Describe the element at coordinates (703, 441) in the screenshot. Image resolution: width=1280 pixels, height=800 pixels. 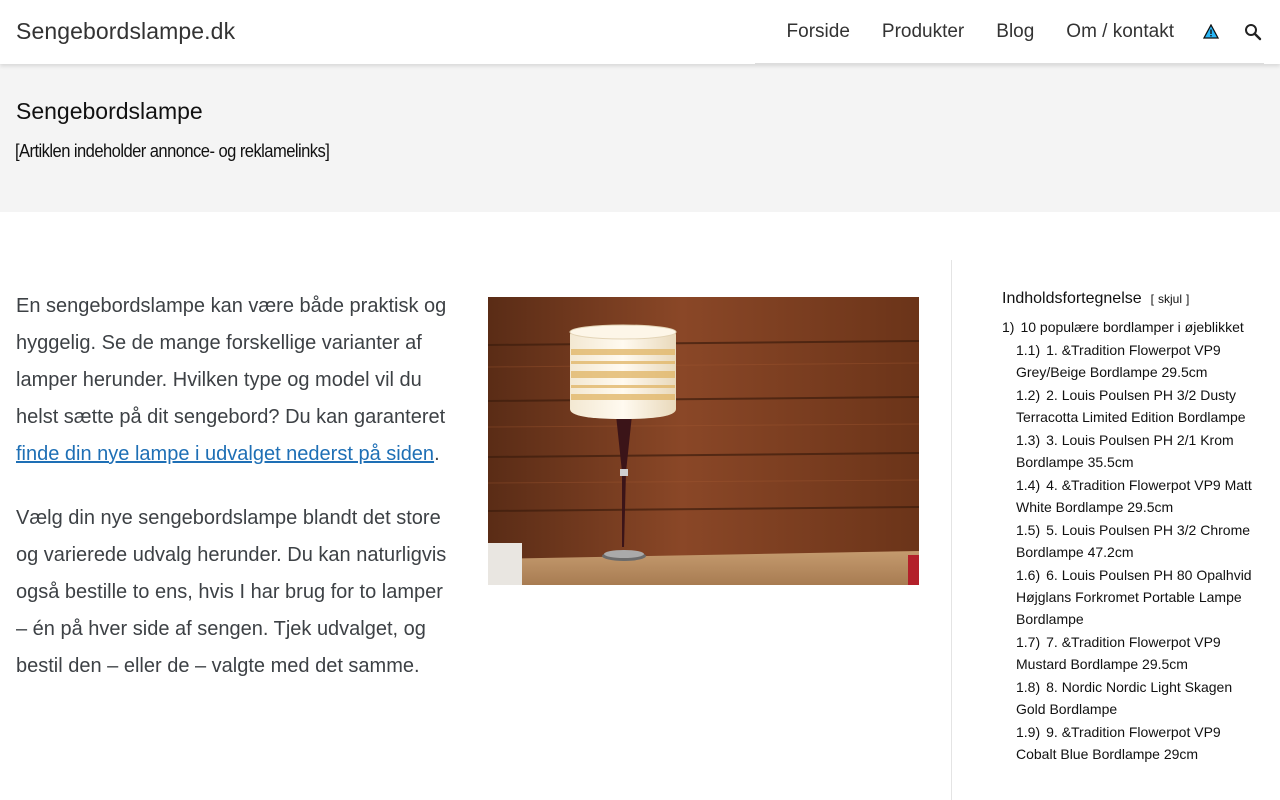
I see `bedside-lamp-photo` at that location.